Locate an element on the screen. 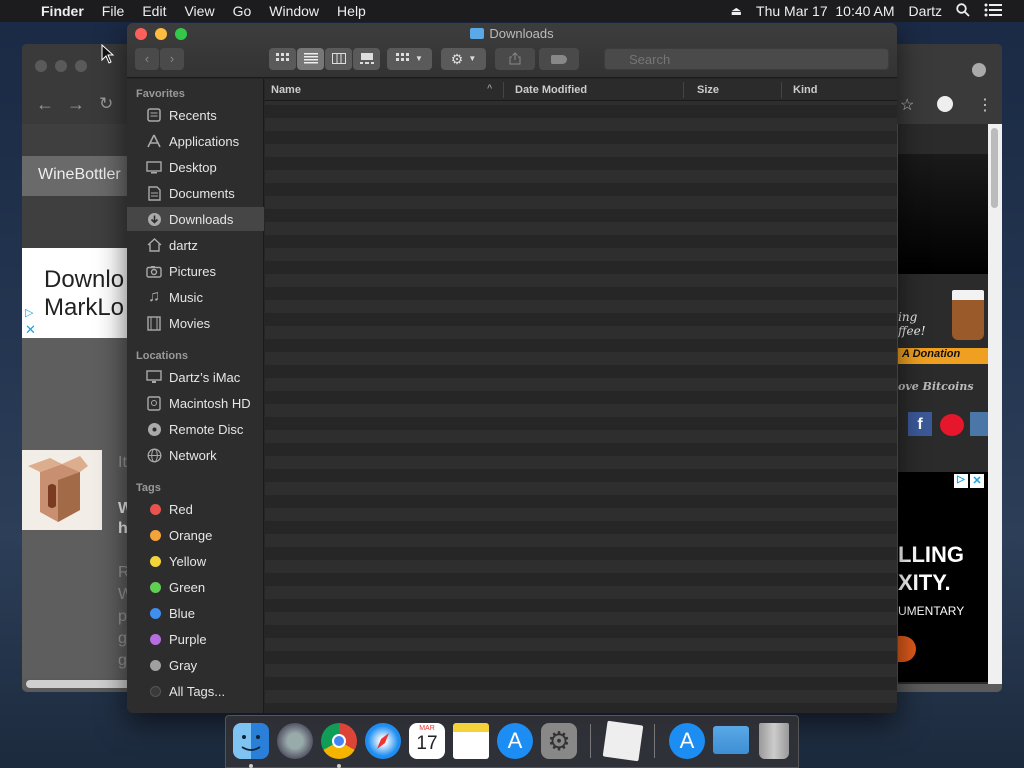 The image size is (1024, 768). action-gear-button: ⚙ ▼ is located at coordinates (463, 59).